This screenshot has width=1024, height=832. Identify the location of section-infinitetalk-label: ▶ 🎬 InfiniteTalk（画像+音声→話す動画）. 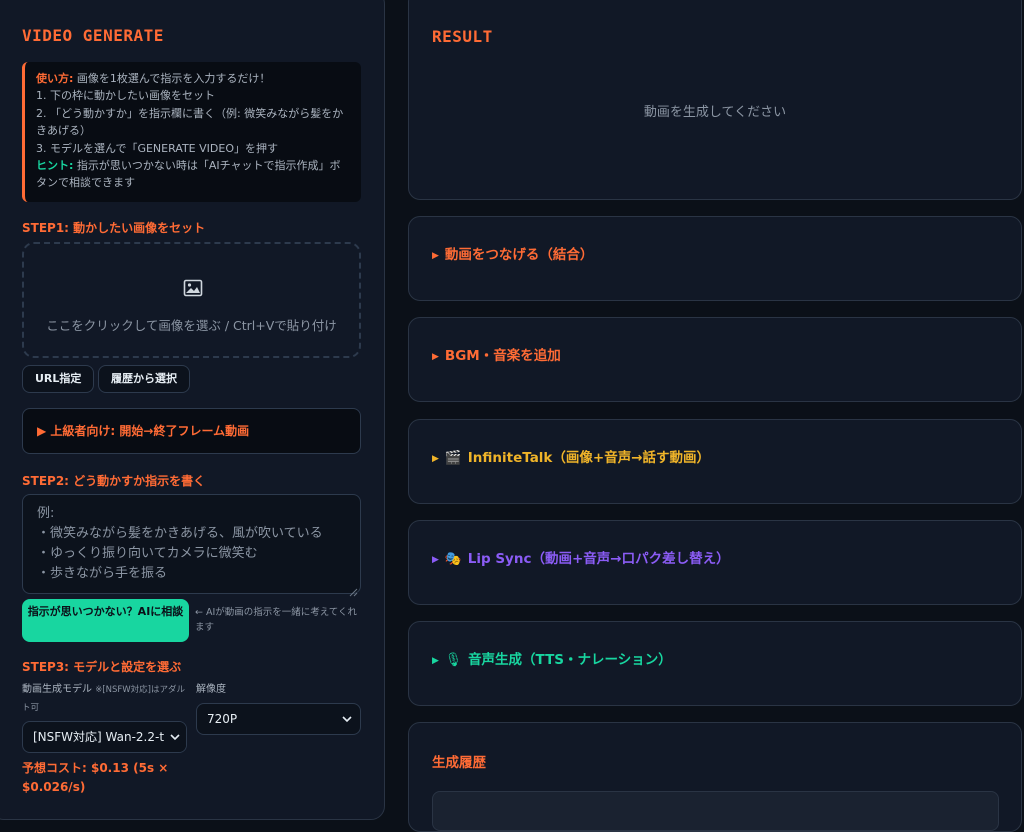
(571, 456).